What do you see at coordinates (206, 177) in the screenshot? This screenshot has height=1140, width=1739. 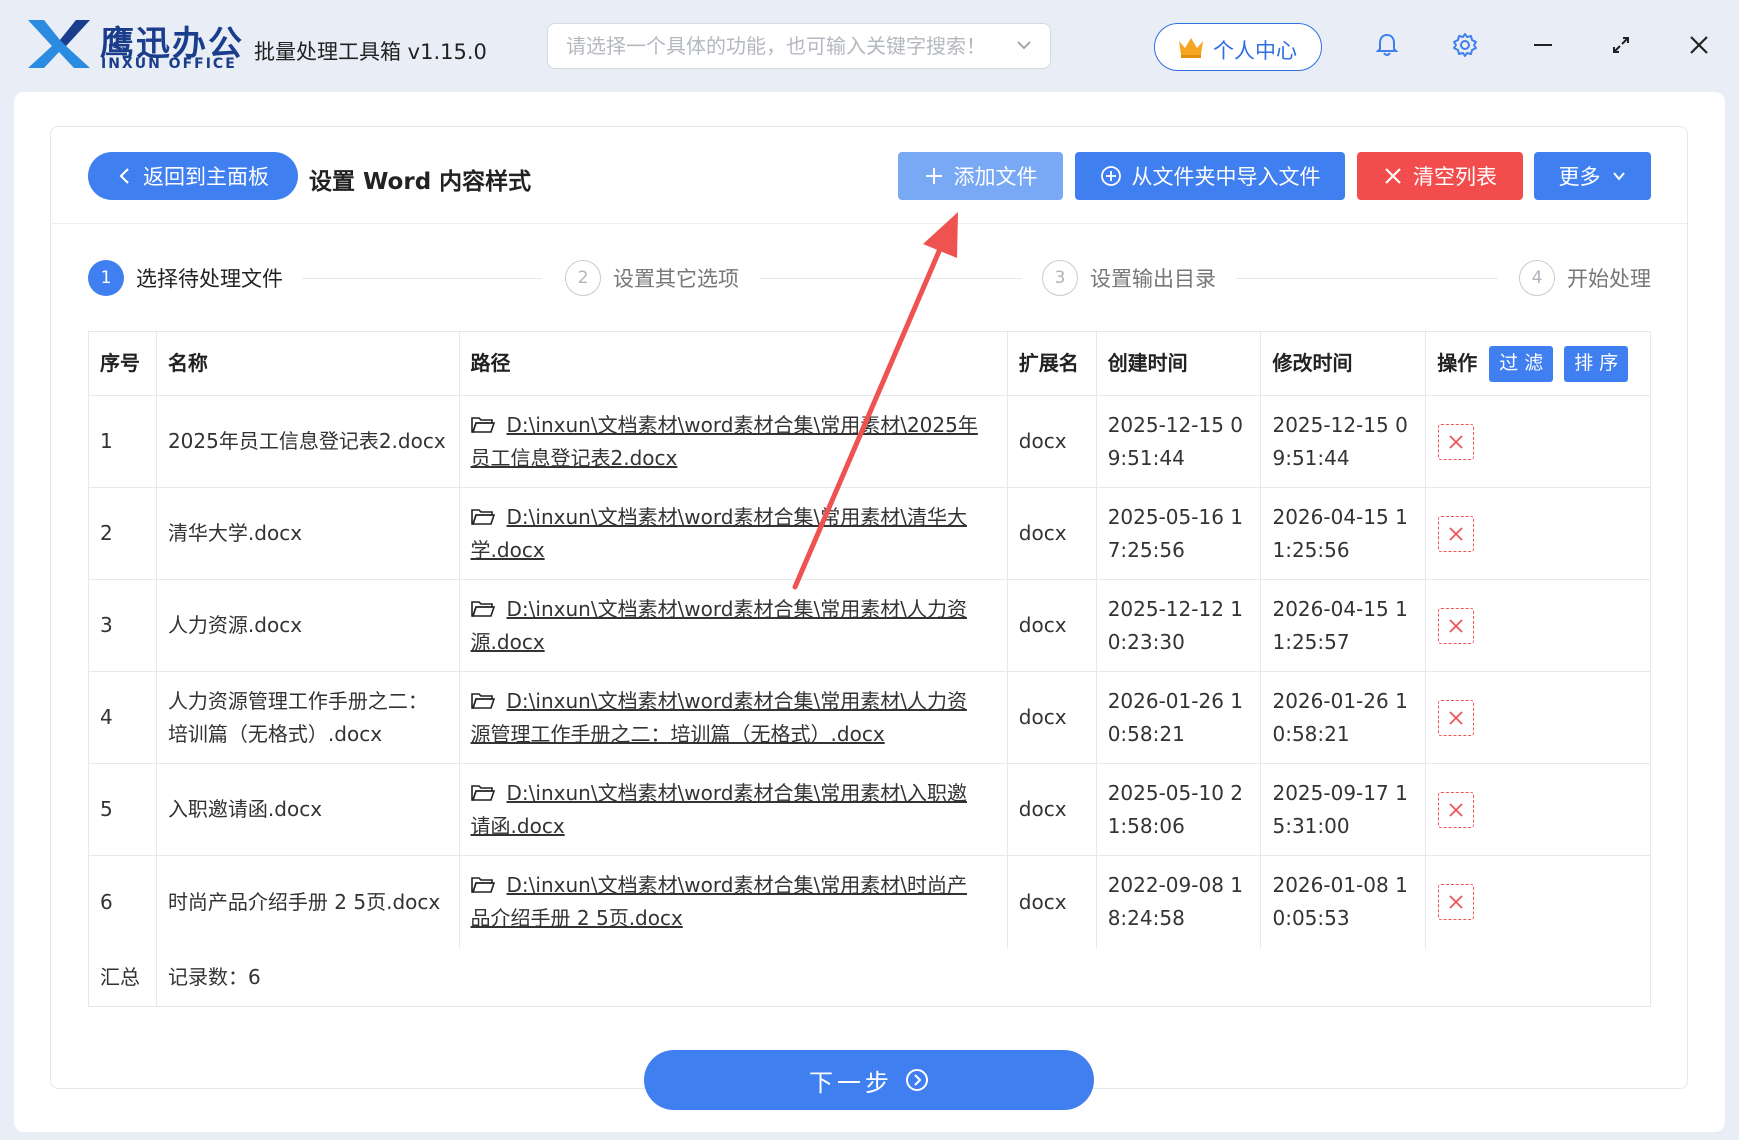 I see `back-label: 返回到主面板` at bounding box center [206, 177].